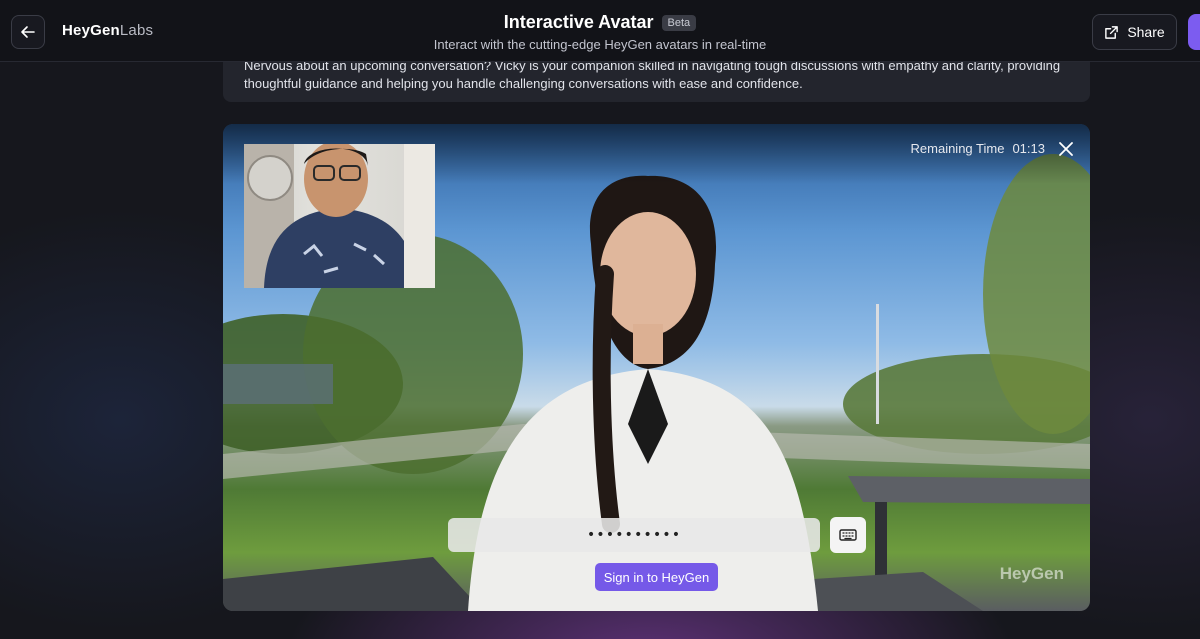 The width and height of the screenshot is (1200, 639). I want to click on user-camera-preview, so click(339, 216).